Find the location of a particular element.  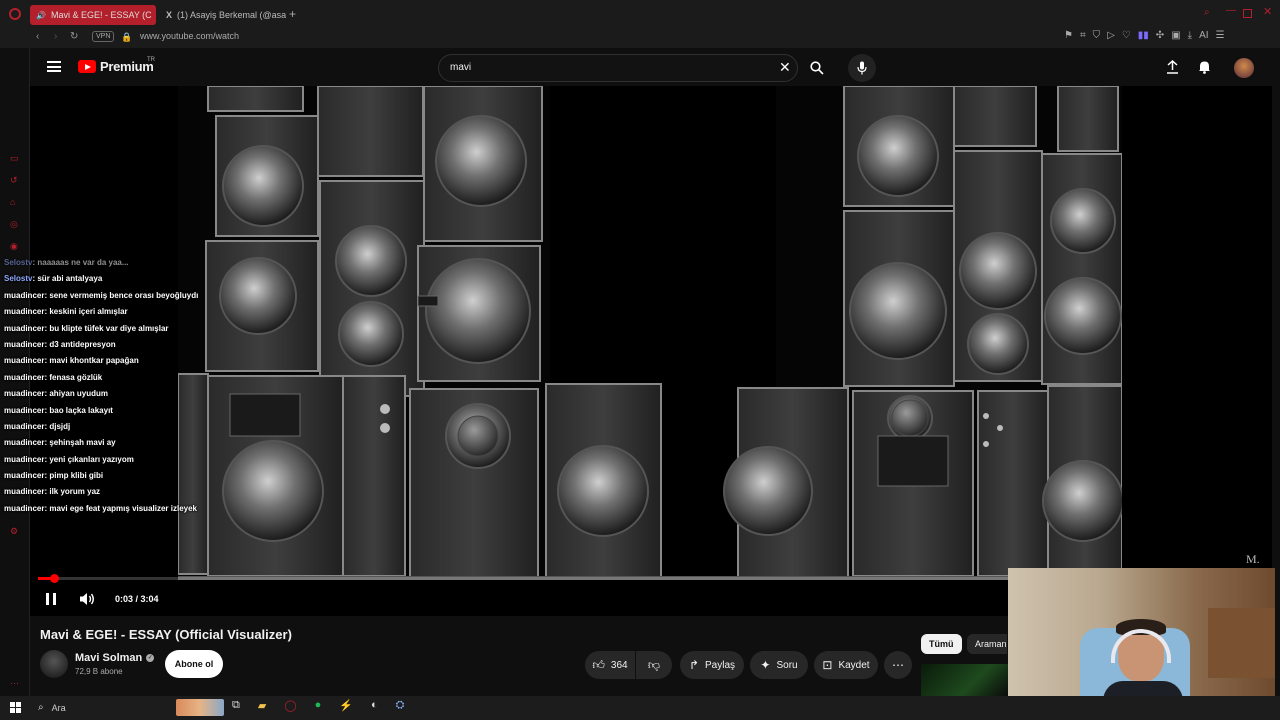

hamburger-menu-icon is located at coordinates (54, 66).